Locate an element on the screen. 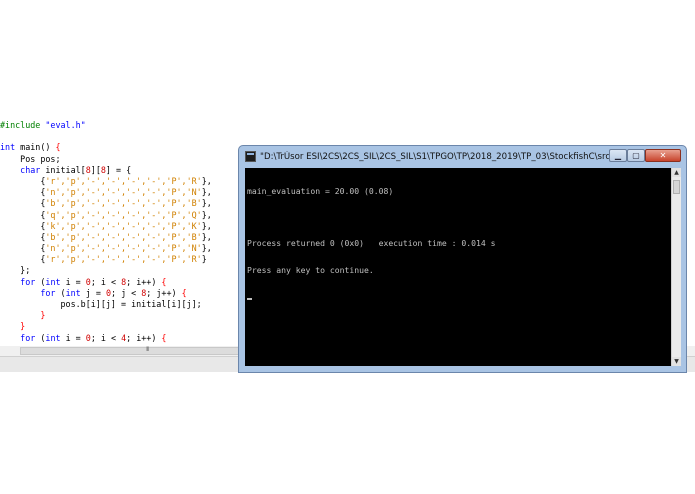 The width and height of the screenshot is (695, 494). scroll-down-icon: ▼ is located at coordinates (676, 361).